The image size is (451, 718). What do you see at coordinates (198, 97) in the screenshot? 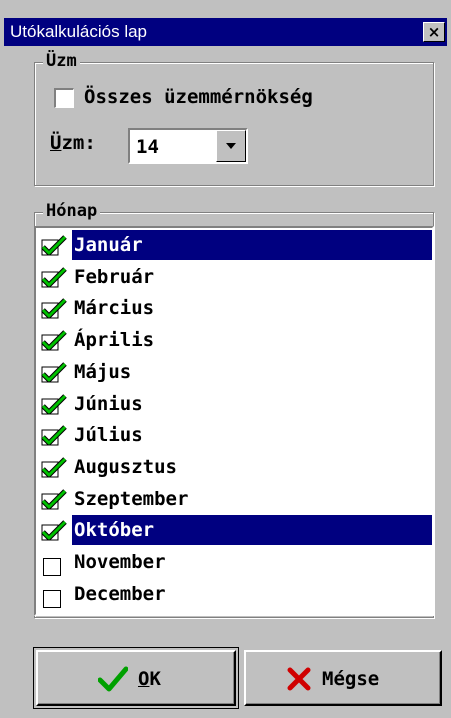
I see `all-plants-label: Összes üzemmérnökség` at bounding box center [198, 97].